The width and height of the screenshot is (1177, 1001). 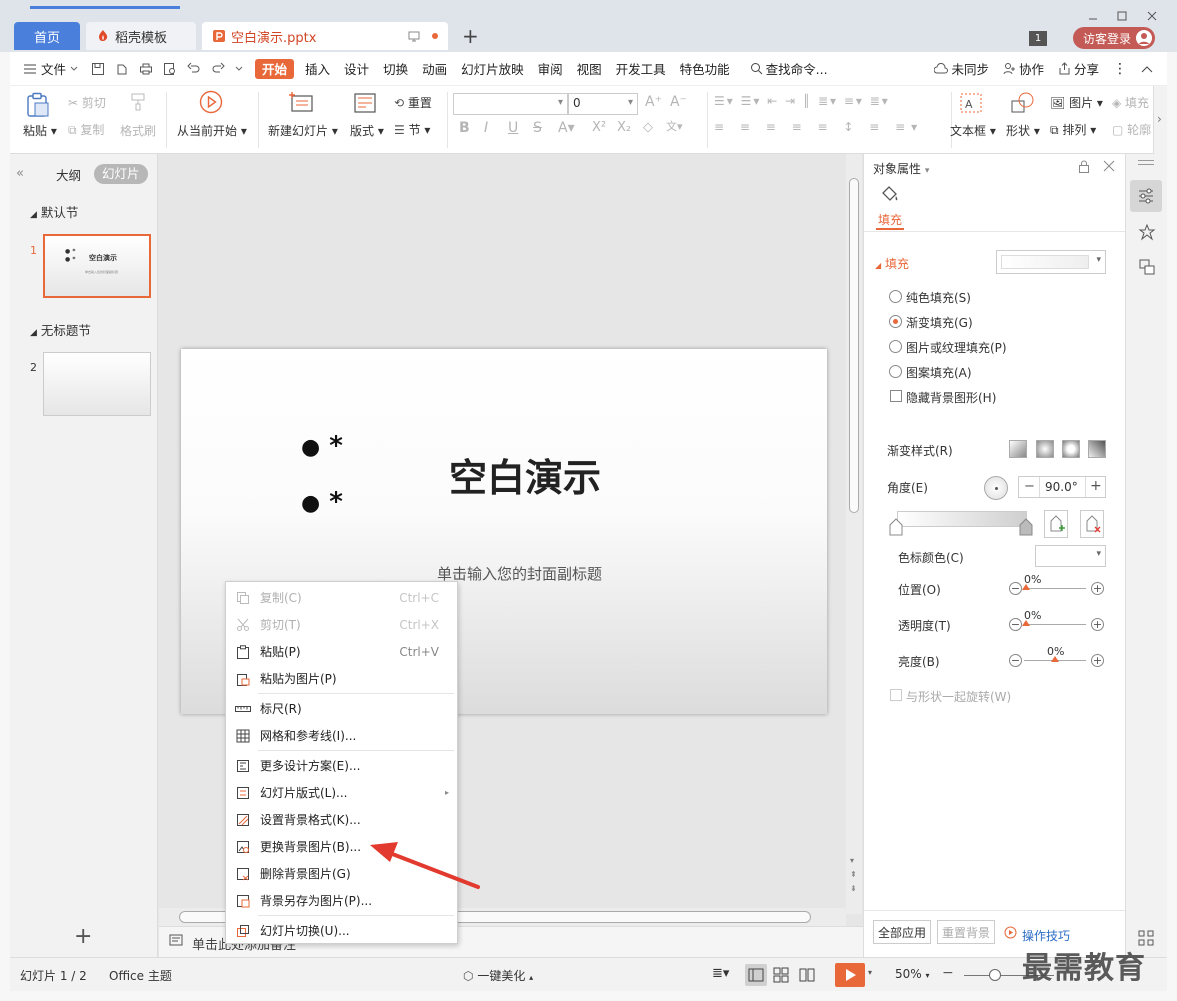 What do you see at coordinates (818, 127) in the screenshot?
I see `align-icons: ≡ ≡ ≡ ≡ ≡ ↕ ≡ ≡▾` at bounding box center [818, 127].